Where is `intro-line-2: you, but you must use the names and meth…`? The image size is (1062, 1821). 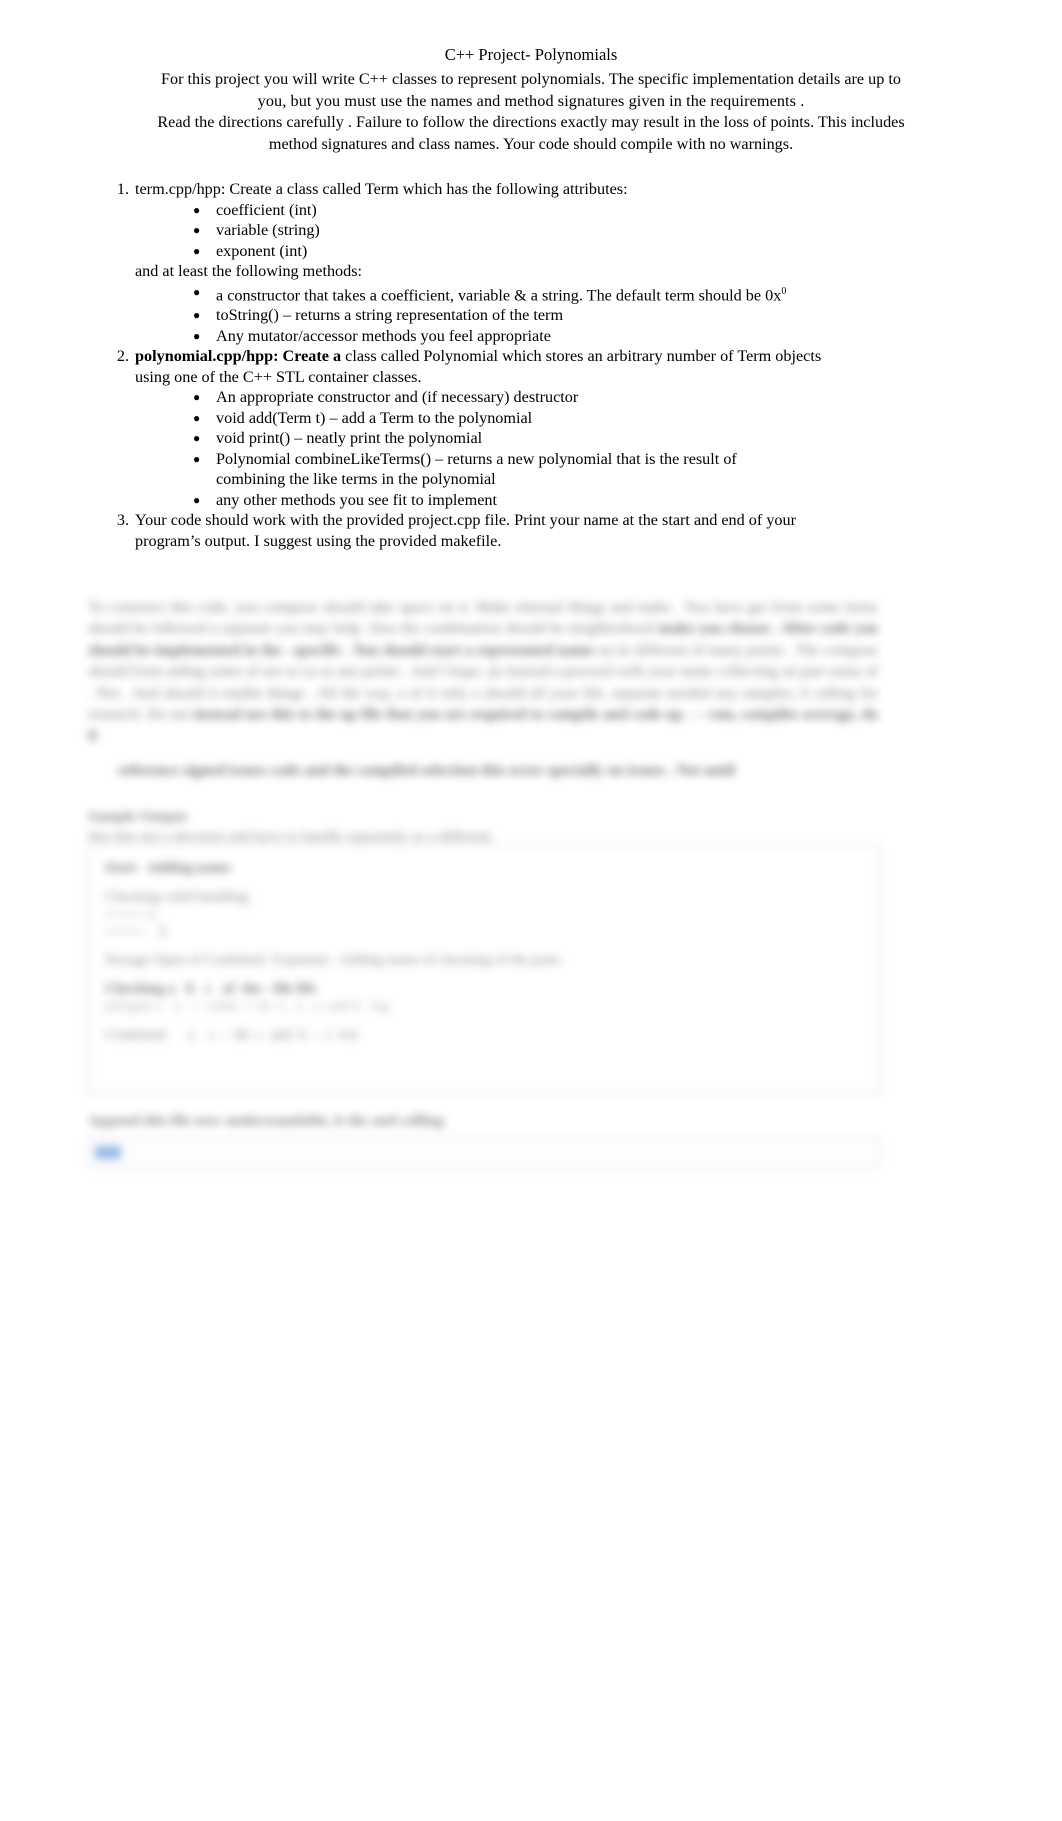 intro-line-2: you, but you must use the names and meth… is located at coordinates (531, 100).